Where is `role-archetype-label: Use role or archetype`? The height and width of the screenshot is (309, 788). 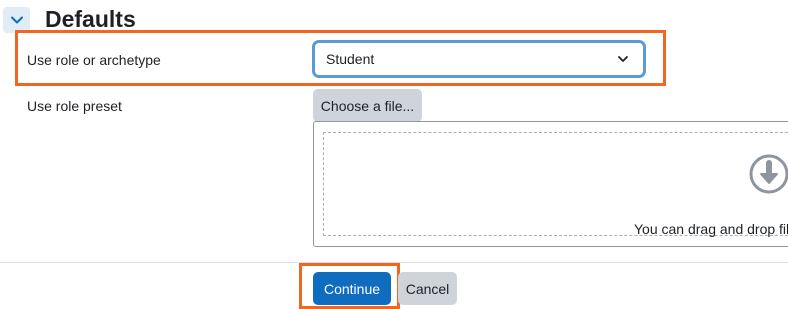 role-archetype-label: Use role or archetype is located at coordinates (94, 60).